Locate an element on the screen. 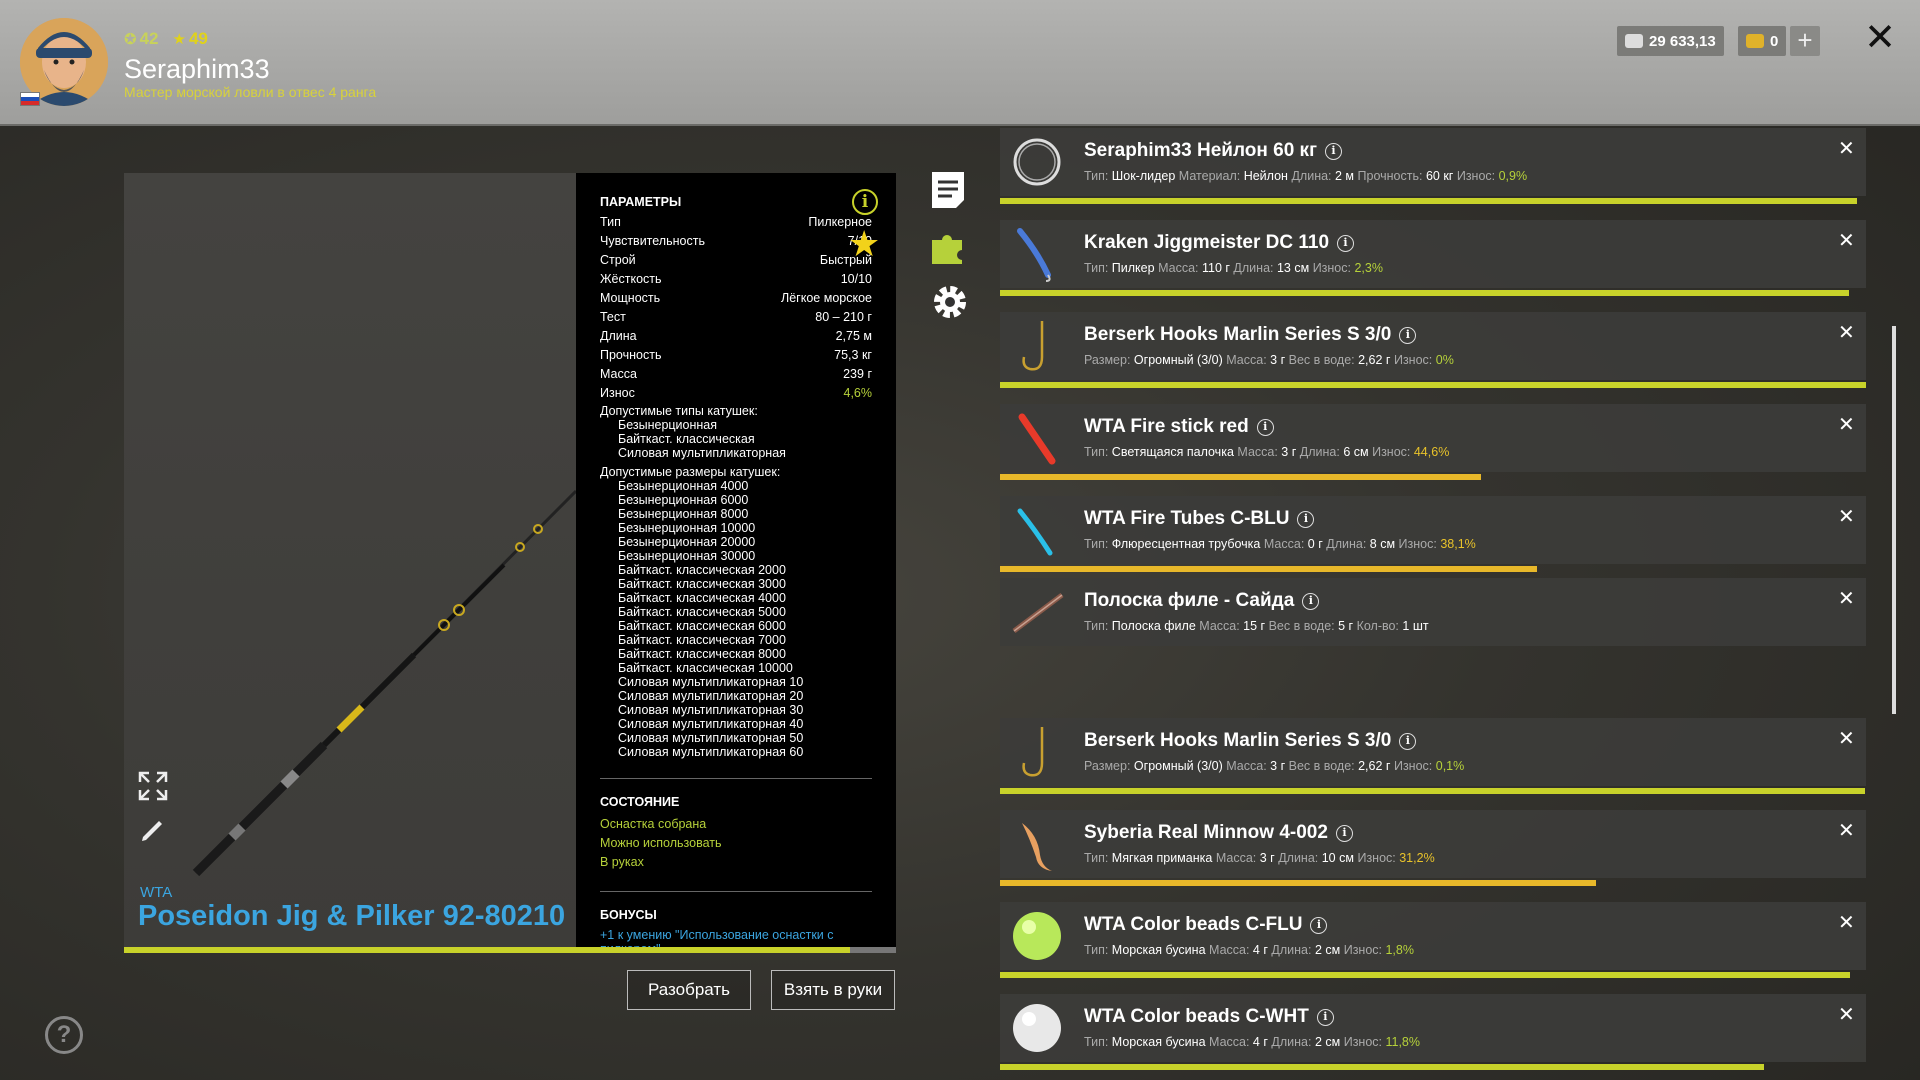 Image resolution: width=1920 pixels, height=1080 pixels. param-key: Прочность is located at coordinates (631, 355).